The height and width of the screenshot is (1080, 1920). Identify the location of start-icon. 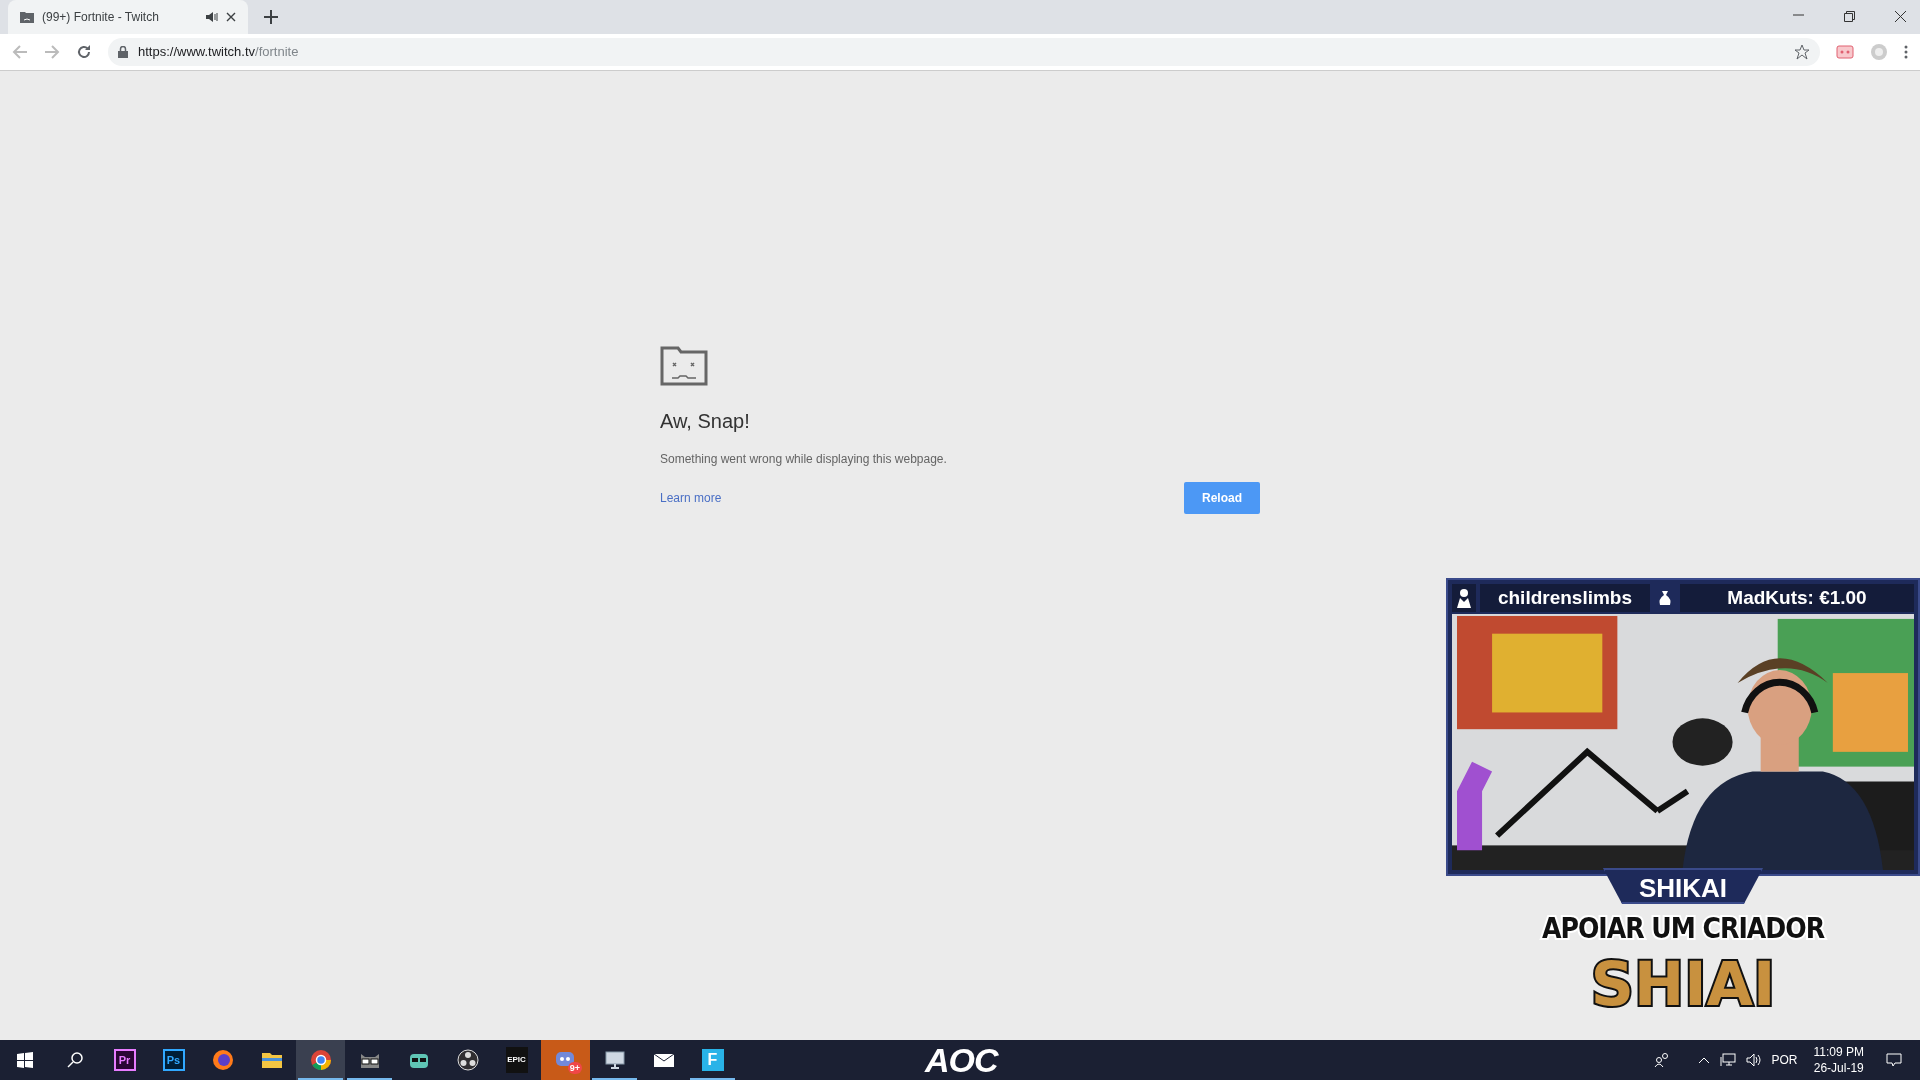
(25, 1060).